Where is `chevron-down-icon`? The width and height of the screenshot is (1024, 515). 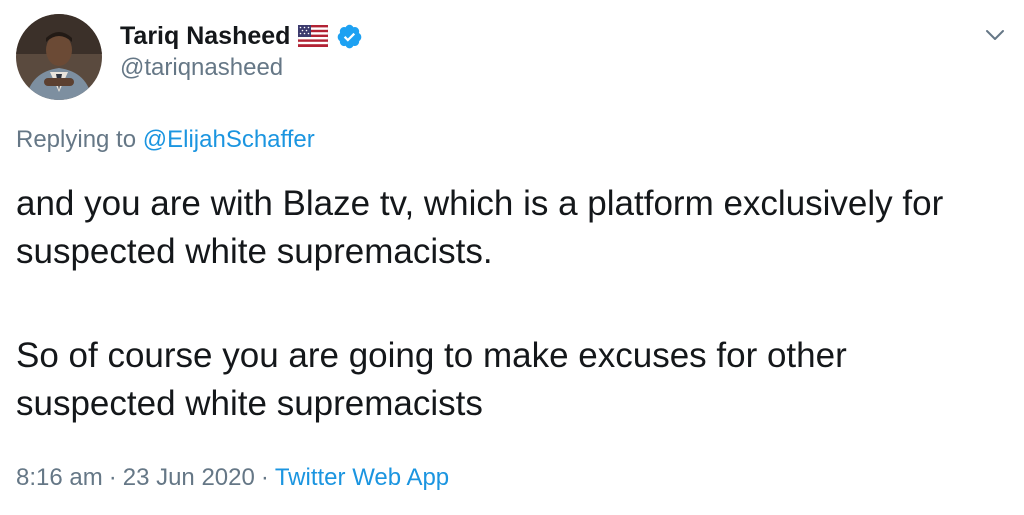 chevron-down-icon is located at coordinates (995, 35).